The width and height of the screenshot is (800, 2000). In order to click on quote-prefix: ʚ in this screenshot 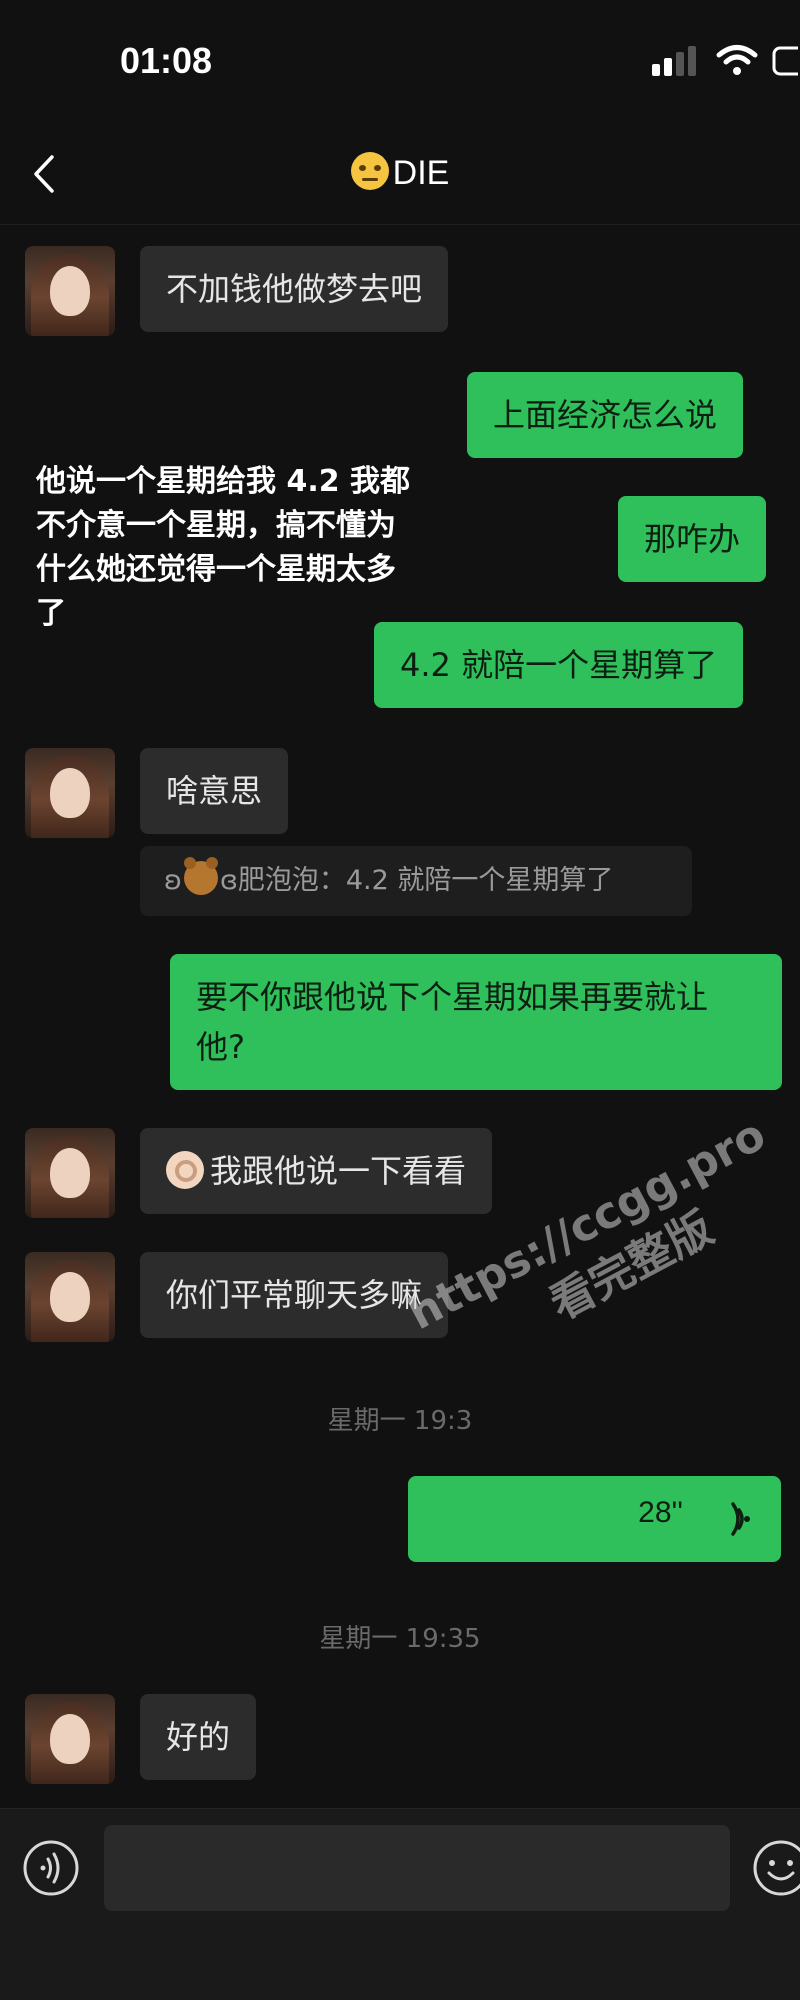, I will do `click(173, 880)`.